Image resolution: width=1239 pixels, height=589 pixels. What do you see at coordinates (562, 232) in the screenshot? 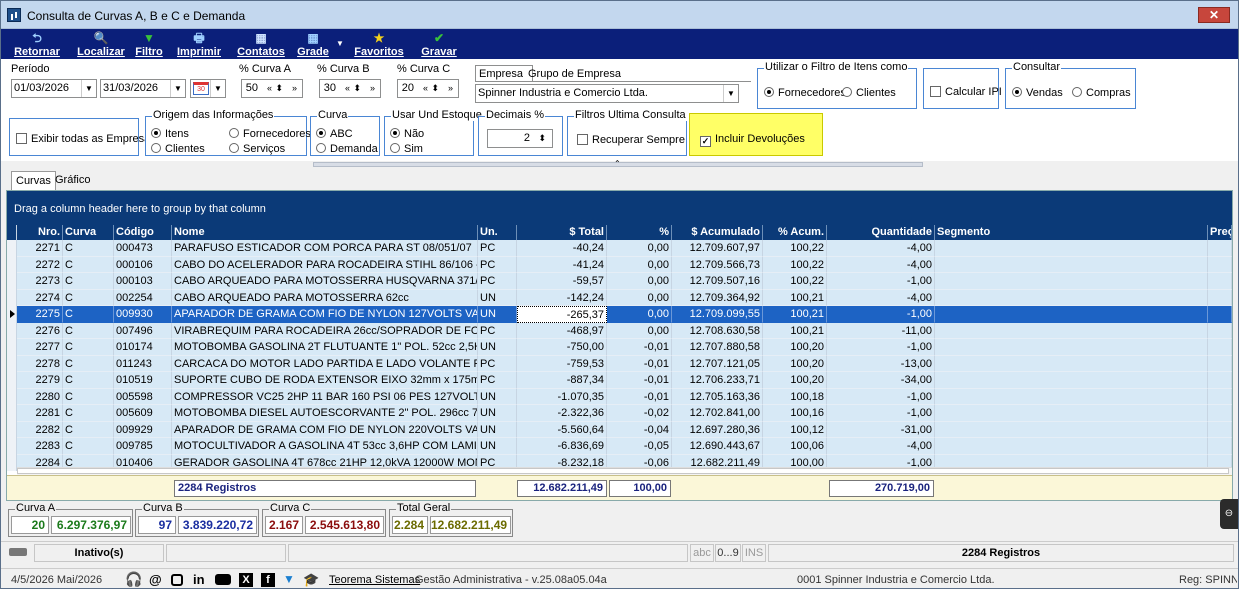
I see `column-header: $ Total` at bounding box center [562, 232].